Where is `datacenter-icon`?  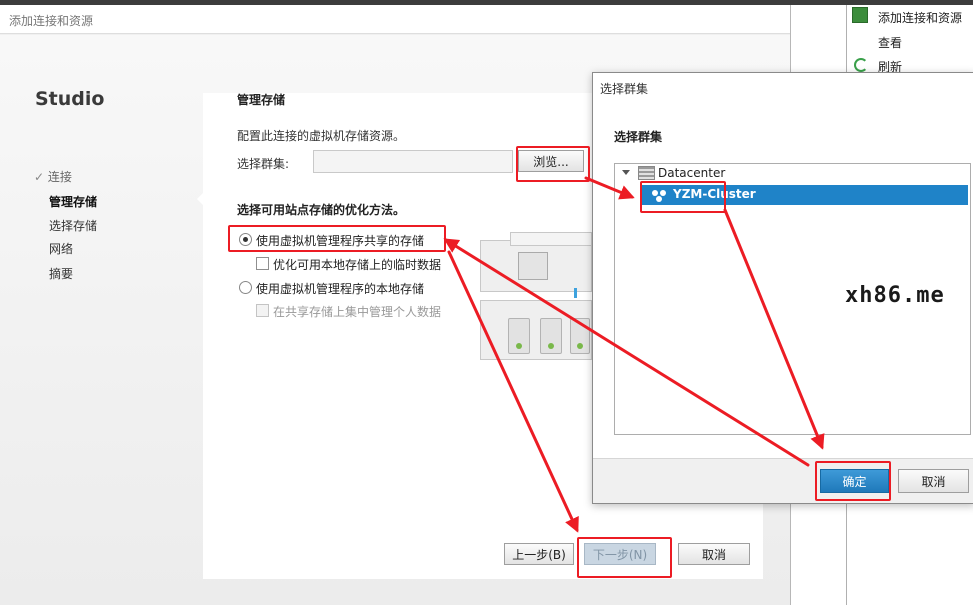 datacenter-icon is located at coordinates (646, 173).